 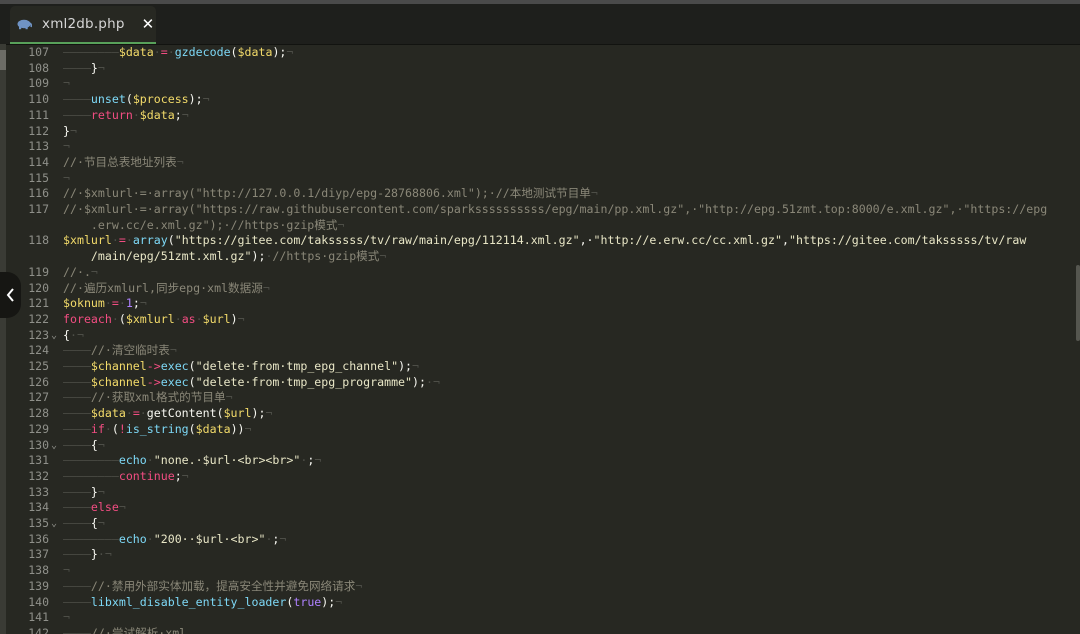 What do you see at coordinates (38, 428) in the screenshot?
I see `line-number: 129` at bounding box center [38, 428].